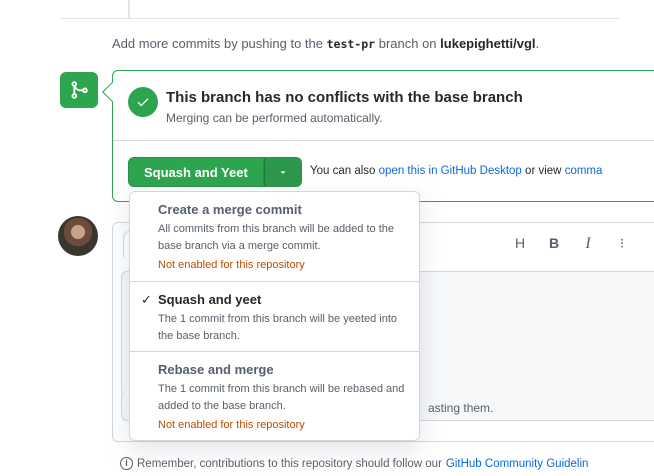  Describe the element at coordinates (143, 102) in the screenshot. I see `check-circle-icon` at that location.